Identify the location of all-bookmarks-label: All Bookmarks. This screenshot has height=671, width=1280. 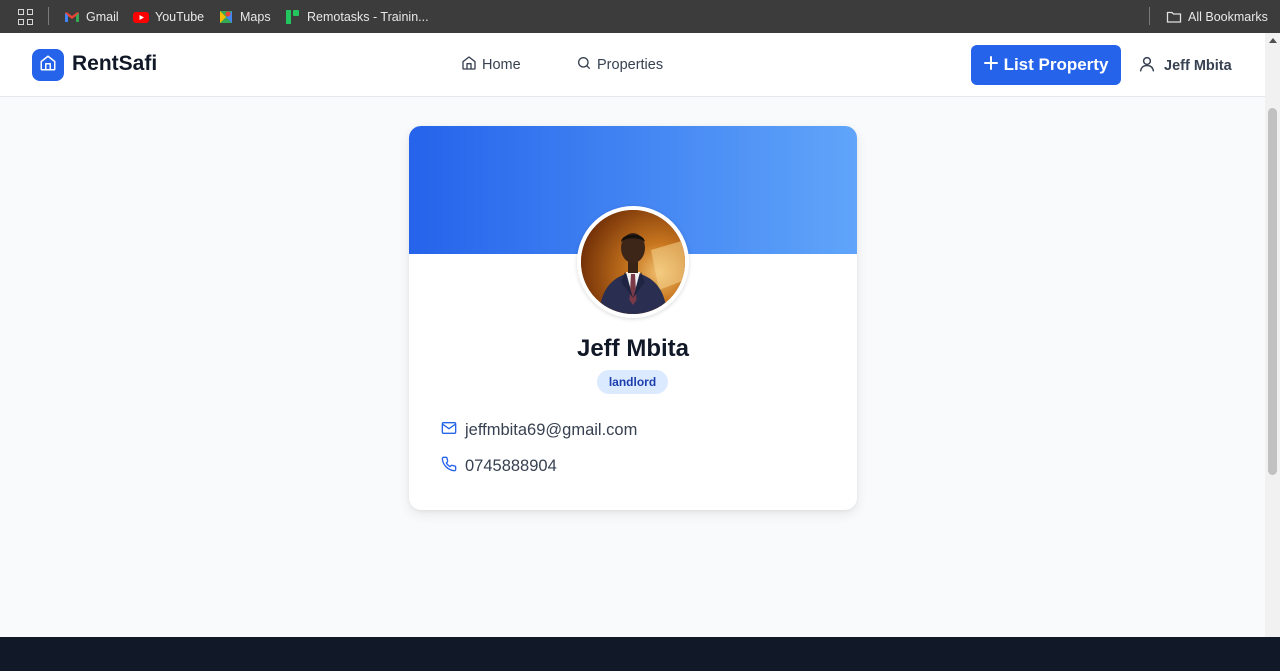
(1228, 16).